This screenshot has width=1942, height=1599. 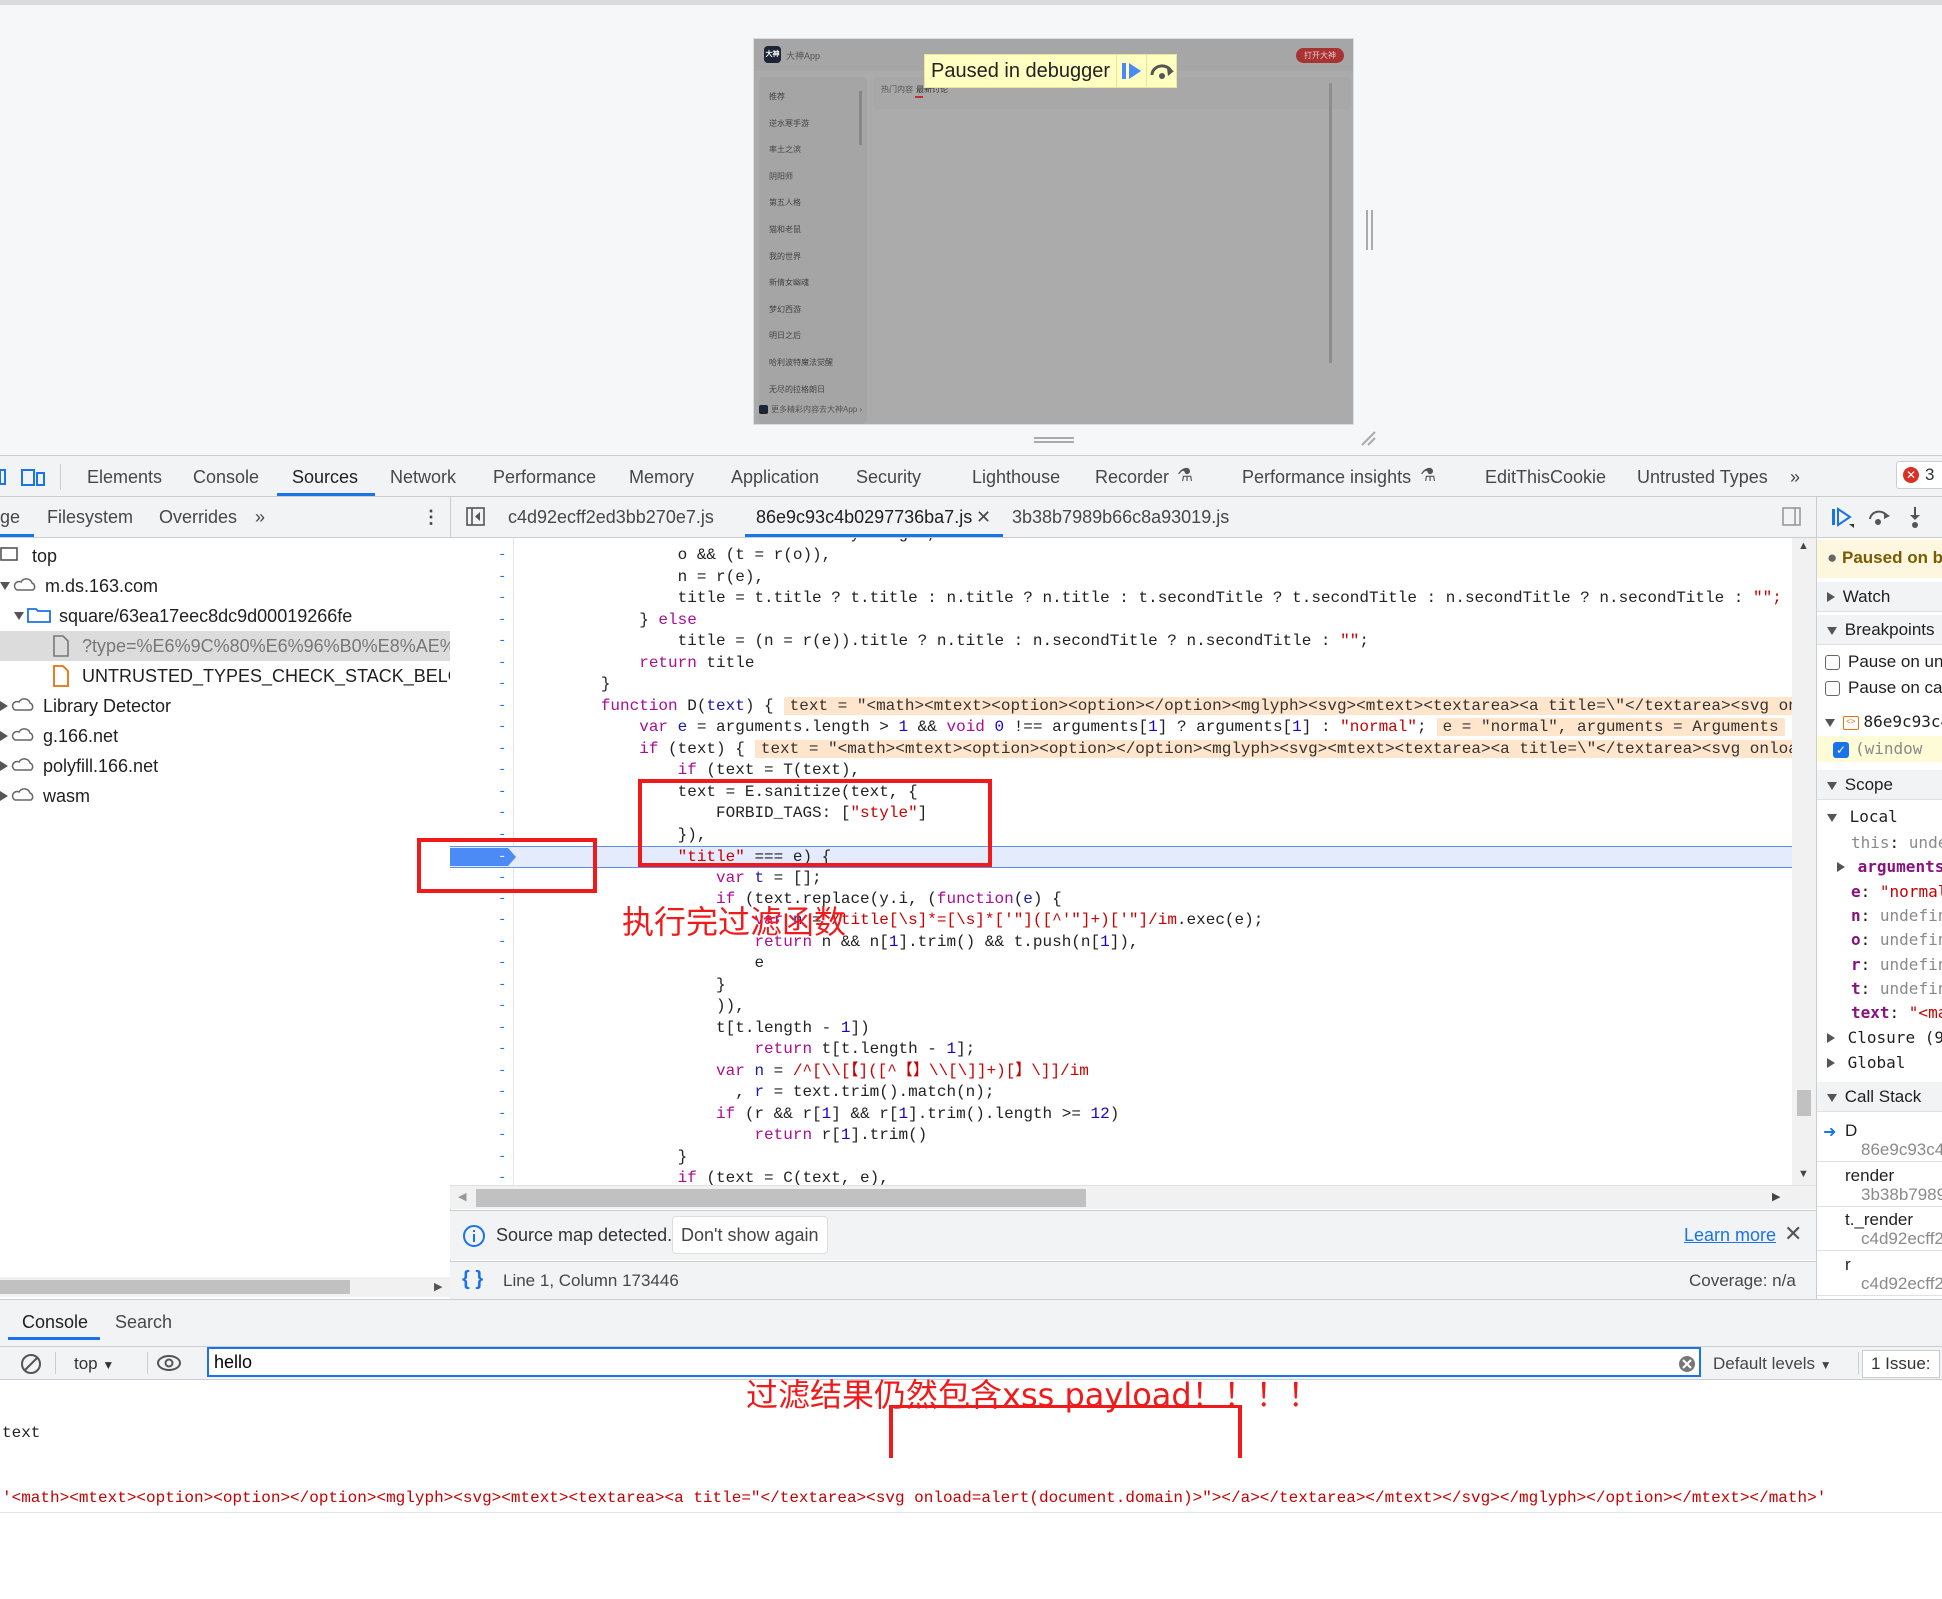 What do you see at coordinates (472, 1279) in the screenshot?
I see `pretty-print-icon: { }` at bounding box center [472, 1279].